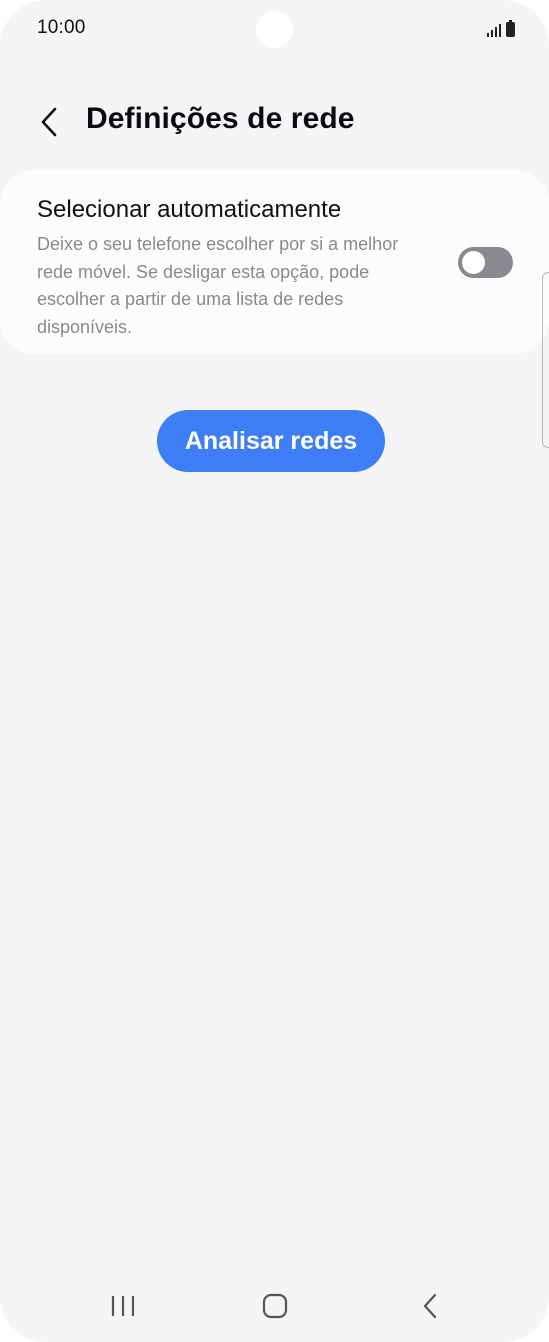  I want to click on status-icons, so click(501, 28).